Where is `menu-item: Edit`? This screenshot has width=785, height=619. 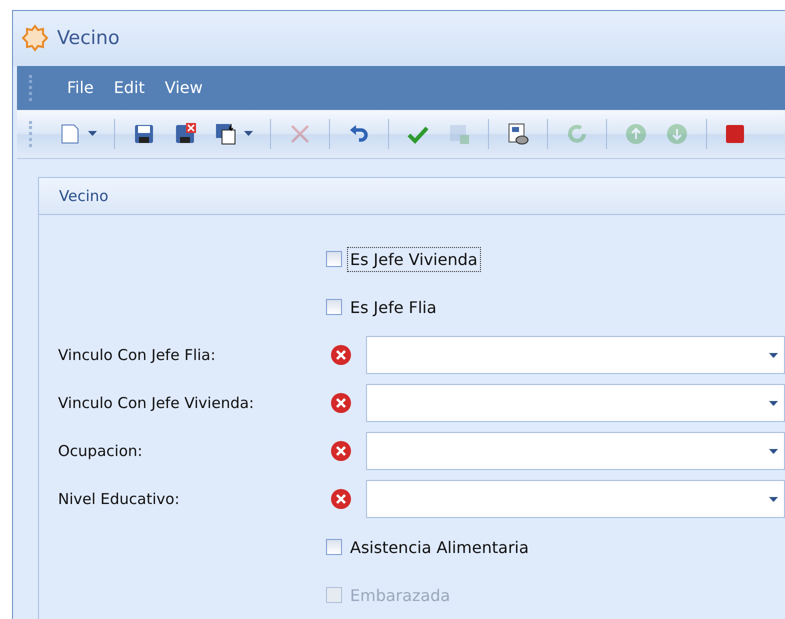 menu-item: Edit is located at coordinates (129, 88).